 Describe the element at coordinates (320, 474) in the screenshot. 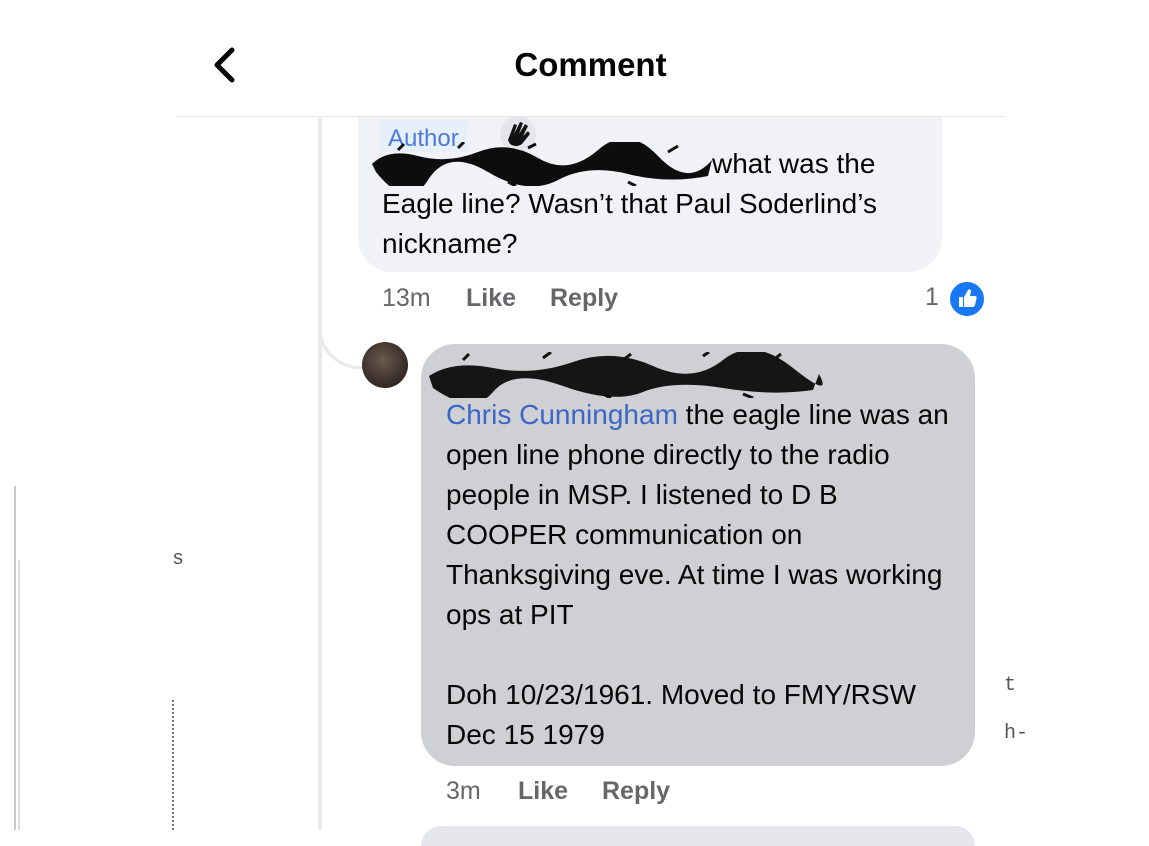

I see `thread-line` at that location.